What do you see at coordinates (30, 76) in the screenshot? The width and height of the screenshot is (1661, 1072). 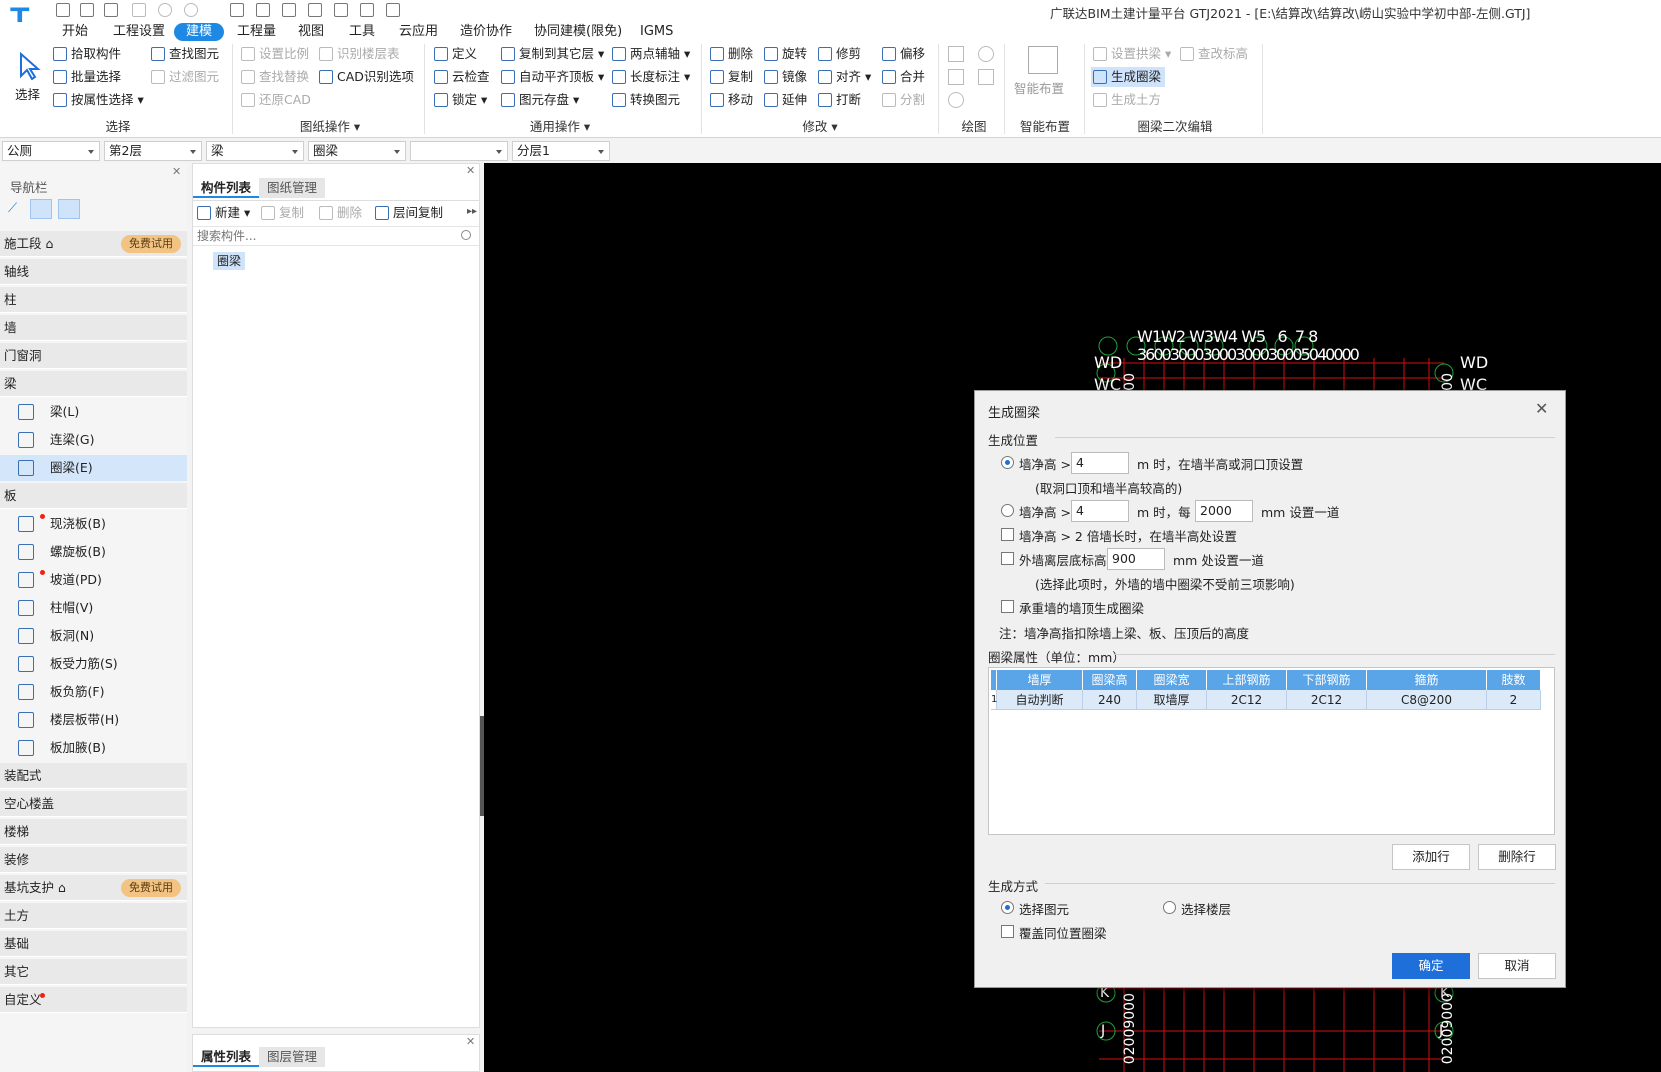 I see `select-tool-button: 选择` at bounding box center [30, 76].